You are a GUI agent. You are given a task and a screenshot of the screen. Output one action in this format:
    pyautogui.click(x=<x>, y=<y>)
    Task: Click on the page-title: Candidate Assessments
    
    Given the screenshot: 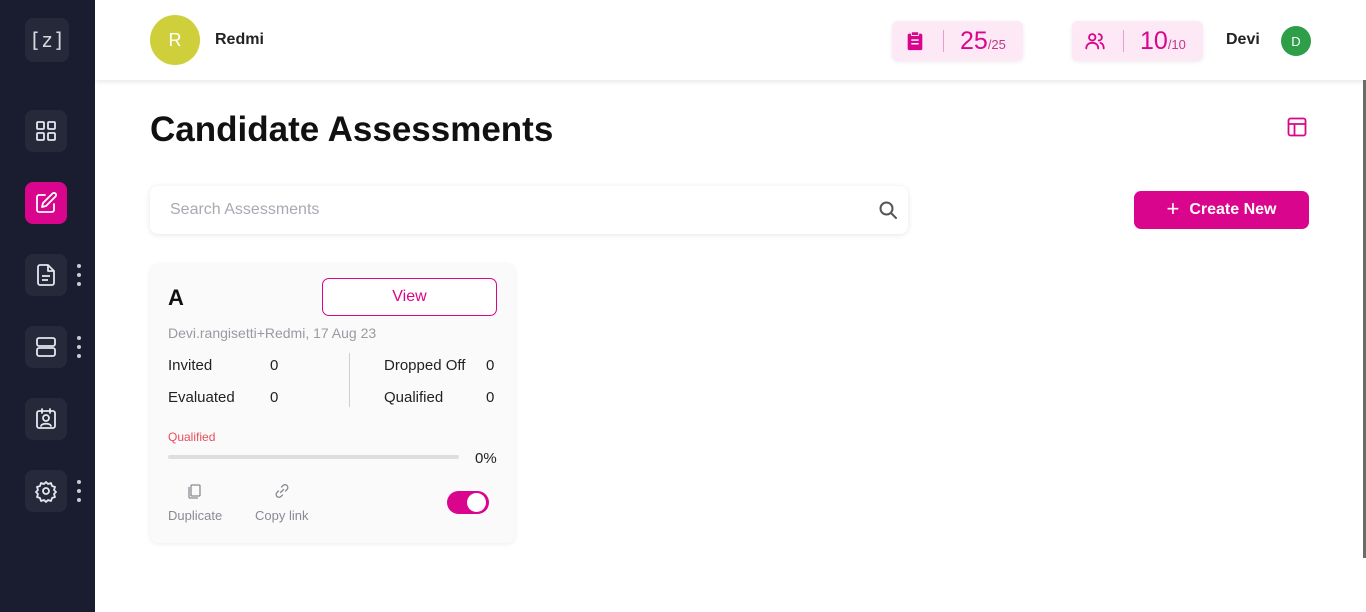 What is the action you would take?
    pyautogui.click(x=352, y=129)
    